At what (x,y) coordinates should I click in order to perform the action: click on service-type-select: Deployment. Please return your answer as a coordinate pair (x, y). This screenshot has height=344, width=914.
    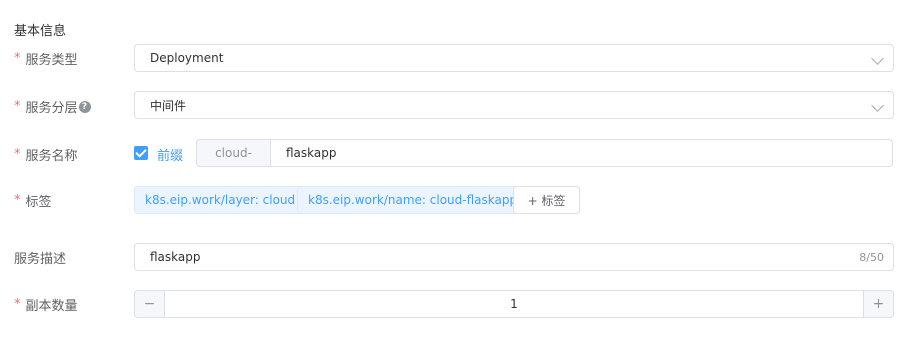
    Looking at the image, I should click on (514, 58).